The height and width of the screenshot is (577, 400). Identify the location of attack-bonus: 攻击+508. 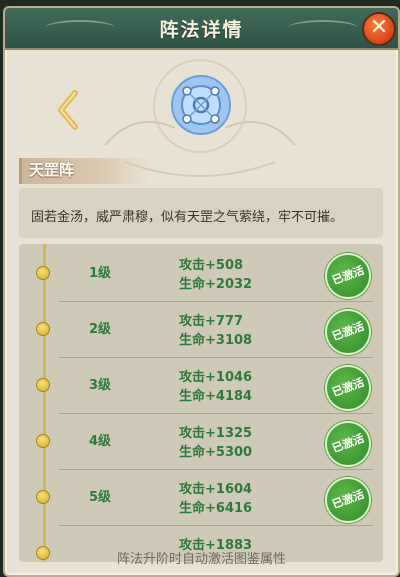
(211, 265).